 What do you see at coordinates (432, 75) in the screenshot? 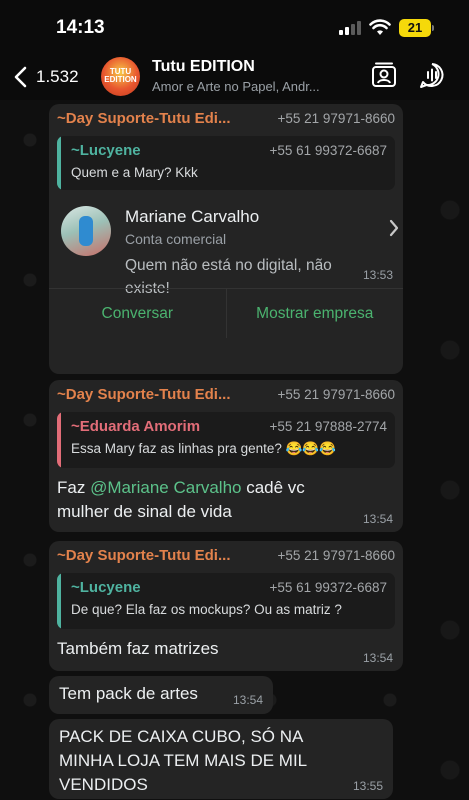
I see `audio-chat-icon` at bounding box center [432, 75].